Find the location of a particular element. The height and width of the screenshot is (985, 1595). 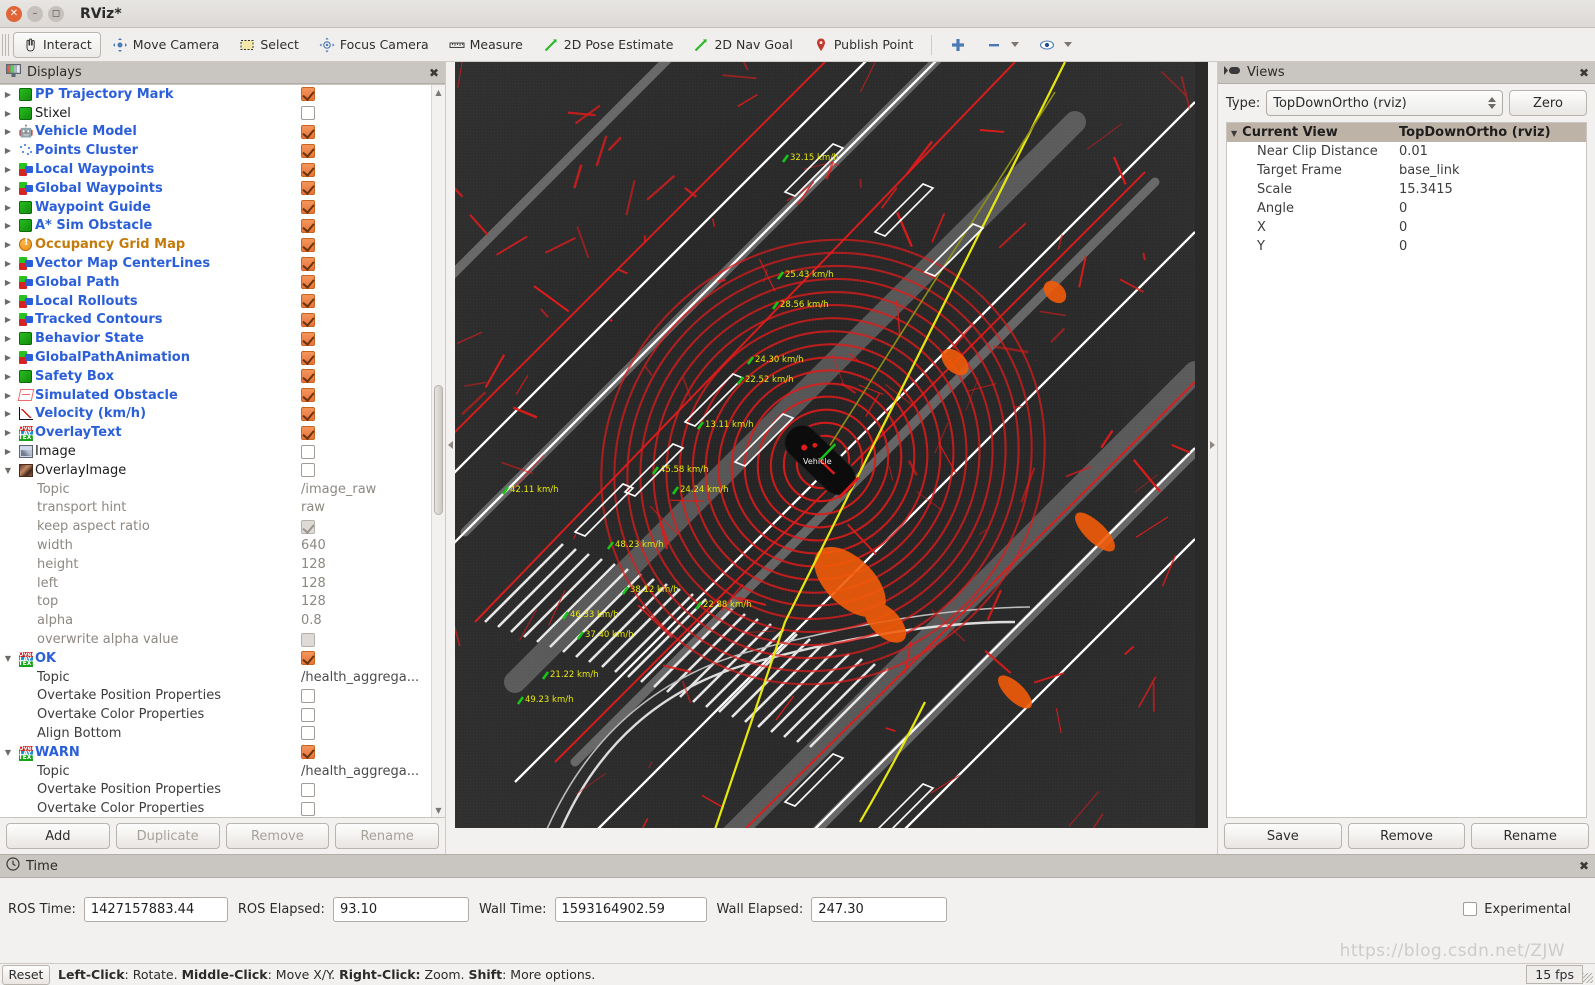

view-property-angle: Angle 0 is located at coordinates (1406, 208).